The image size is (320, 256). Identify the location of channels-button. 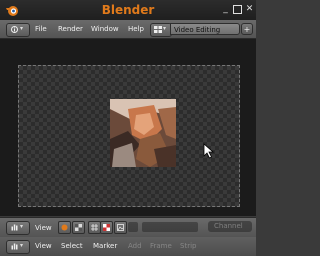
(78, 227).